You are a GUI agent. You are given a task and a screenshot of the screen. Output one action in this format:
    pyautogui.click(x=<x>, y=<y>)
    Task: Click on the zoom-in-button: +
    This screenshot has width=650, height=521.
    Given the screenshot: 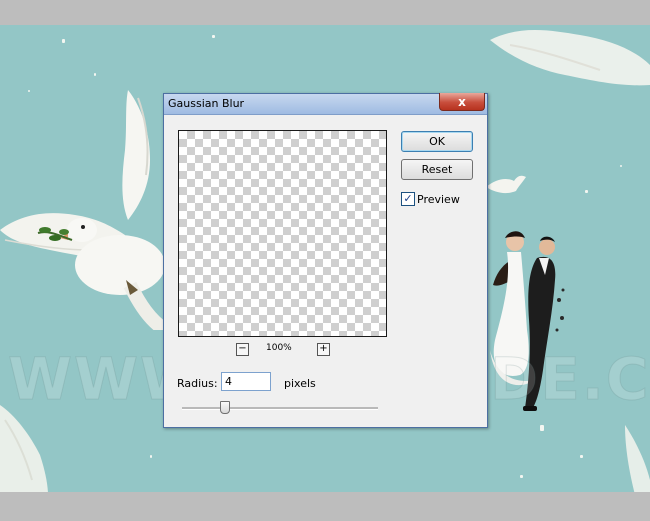 What is the action you would take?
    pyautogui.click(x=323, y=349)
    